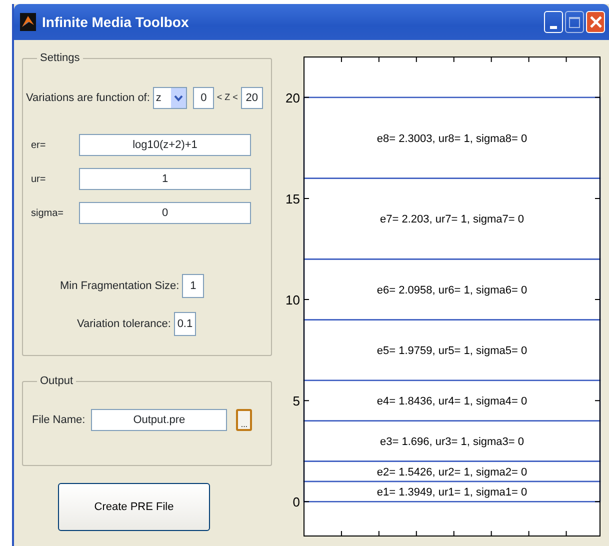 This screenshot has height=546, width=609. Describe the element at coordinates (179, 98) in the screenshot. I see `caret-icon` at that location.